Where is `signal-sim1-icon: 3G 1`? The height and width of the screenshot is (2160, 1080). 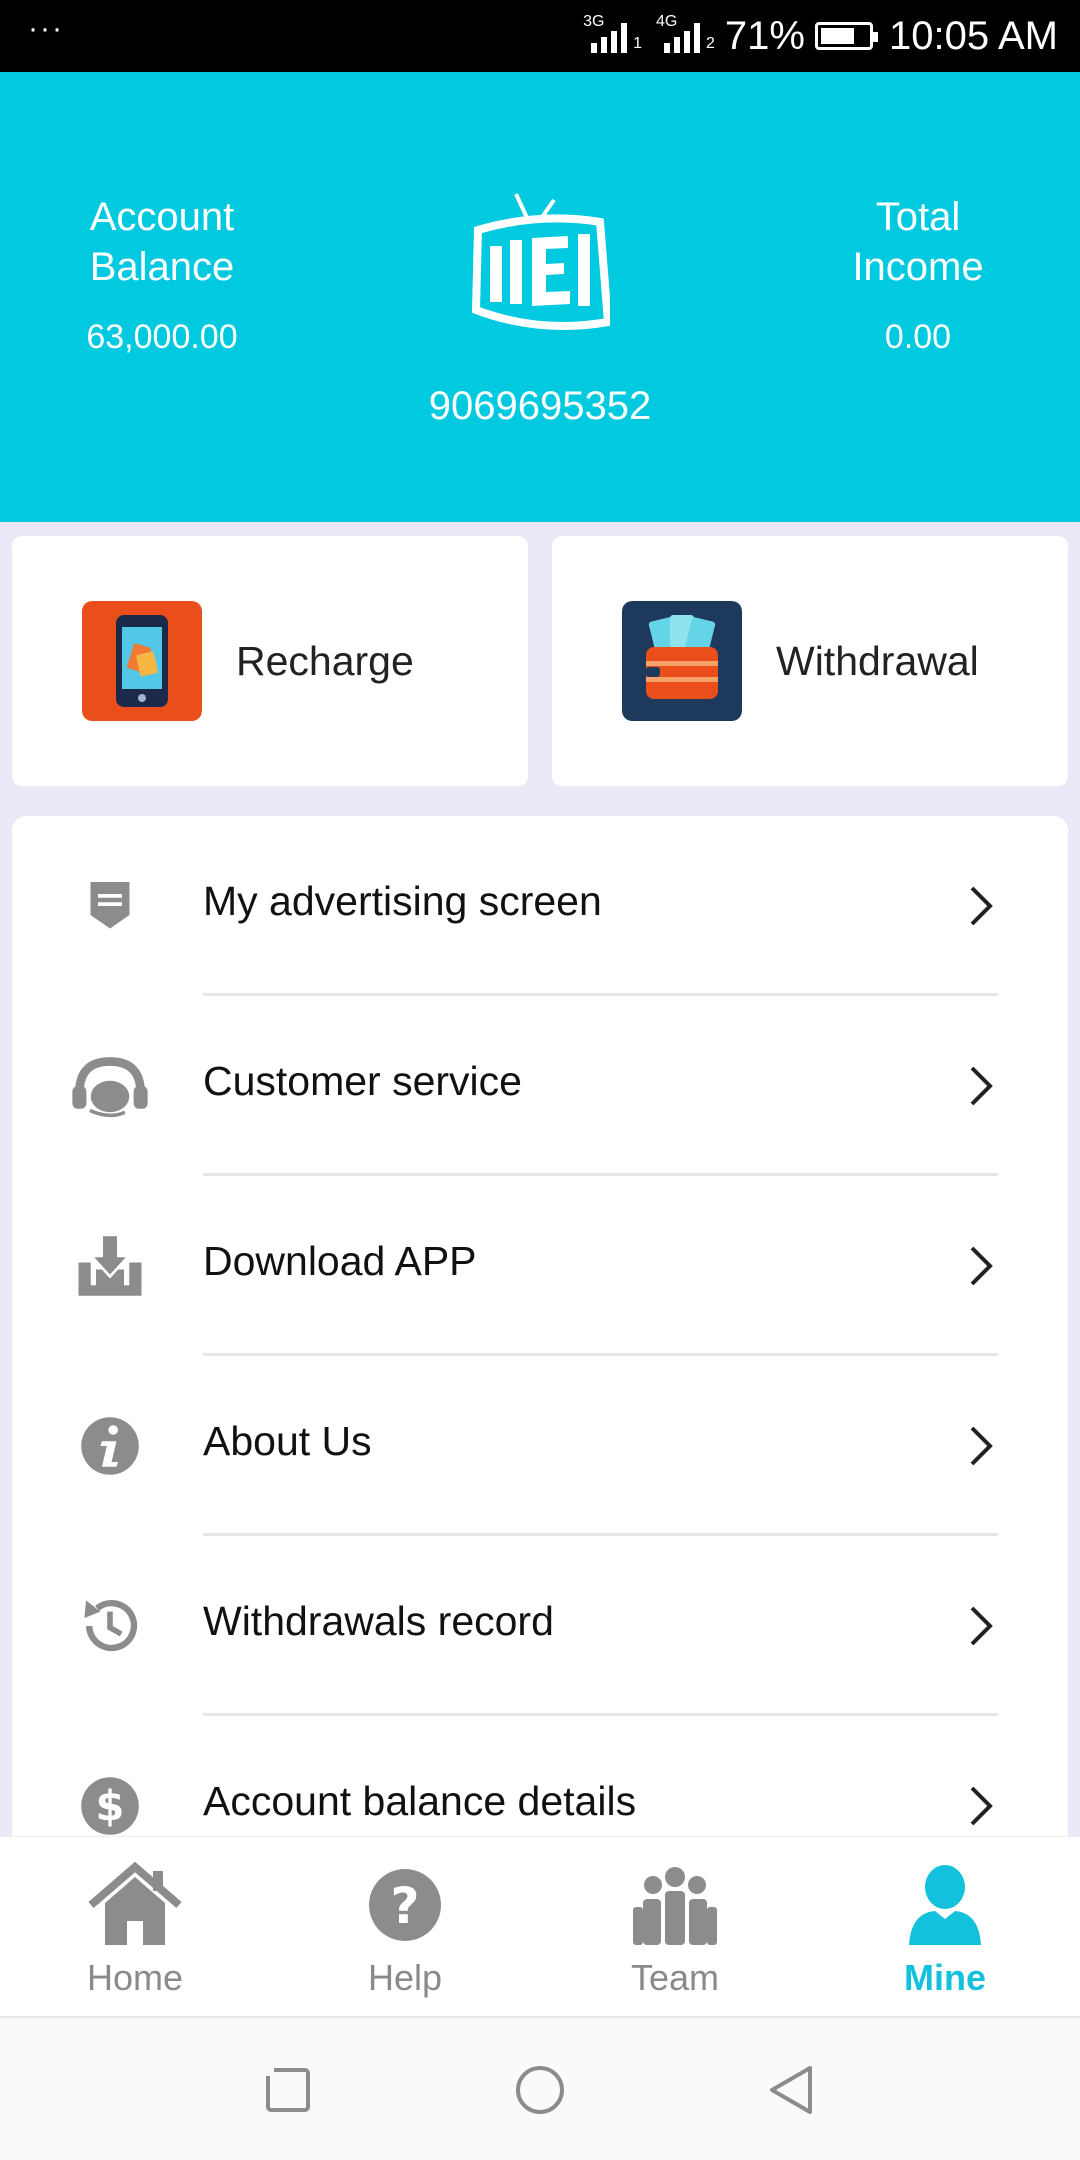 signal-sim1-icon: 3G 1 is located at coordinates (613, 33).